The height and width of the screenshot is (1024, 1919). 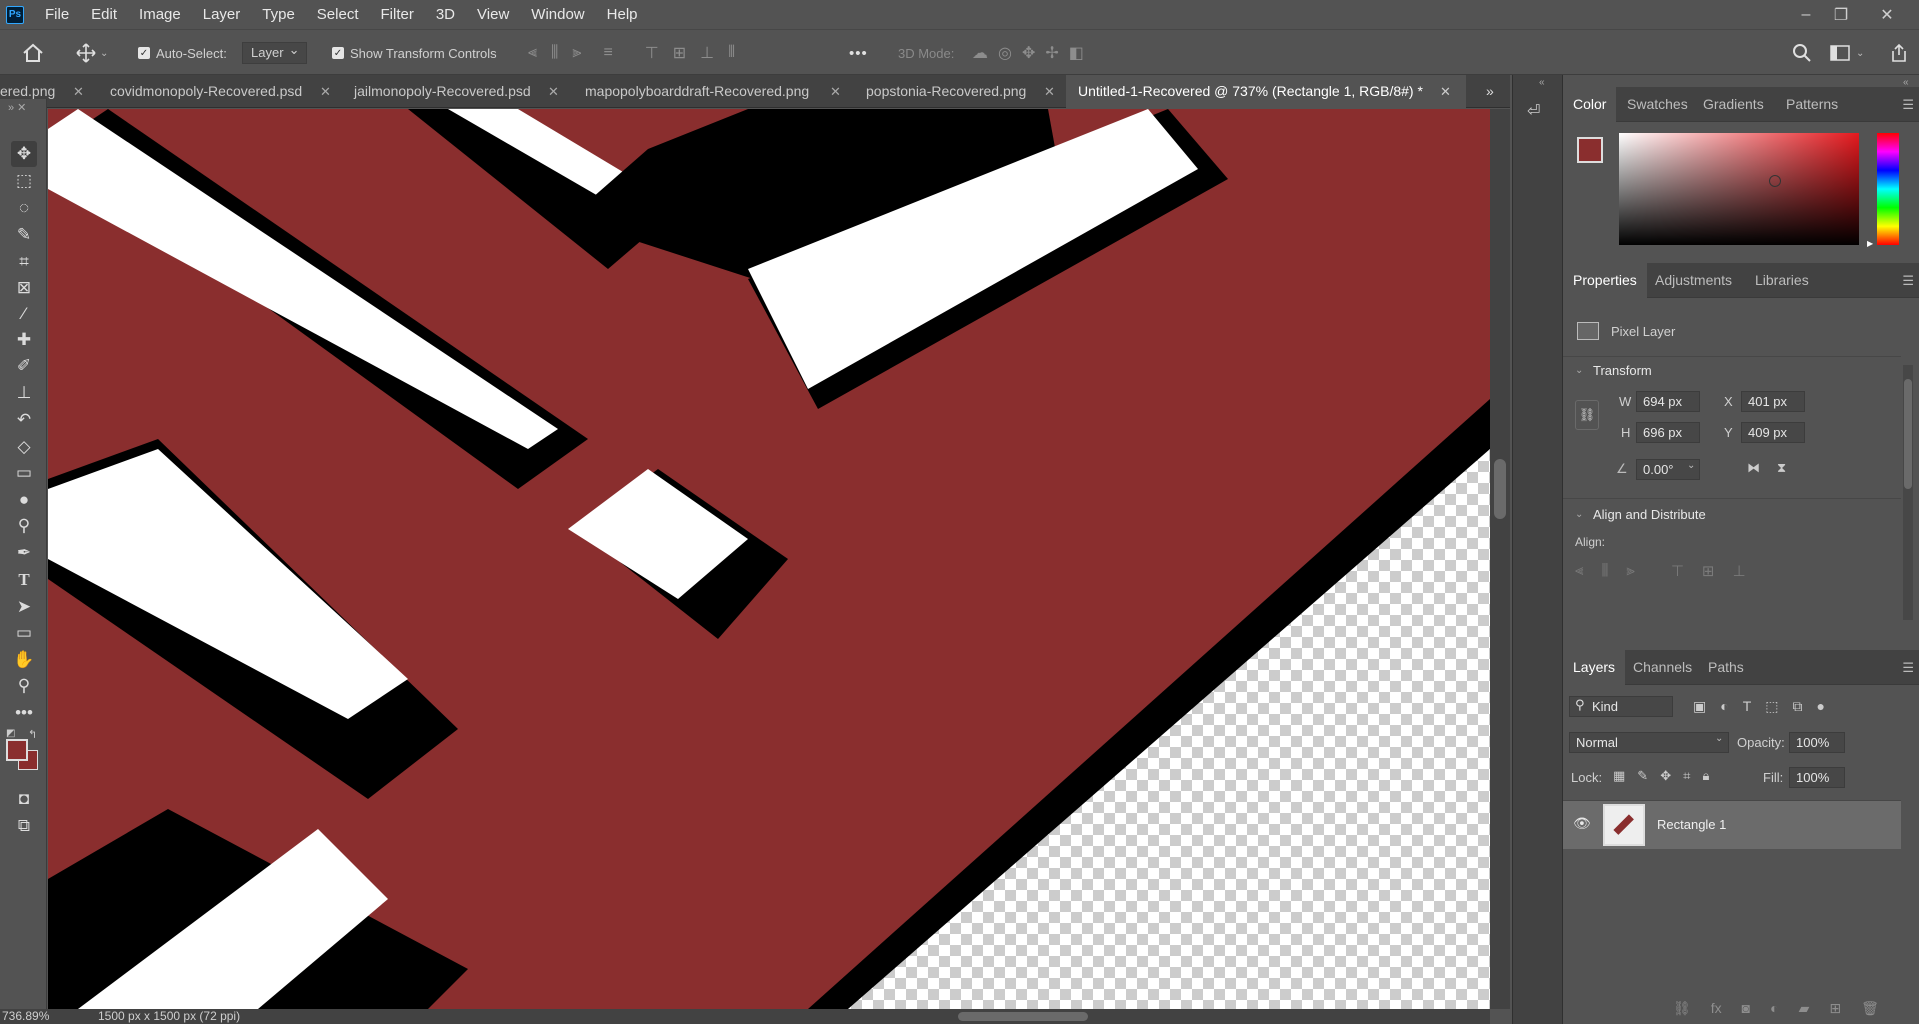 I want to click on flip-vertical-icon: ⧗, so click(x=1781, y=468).